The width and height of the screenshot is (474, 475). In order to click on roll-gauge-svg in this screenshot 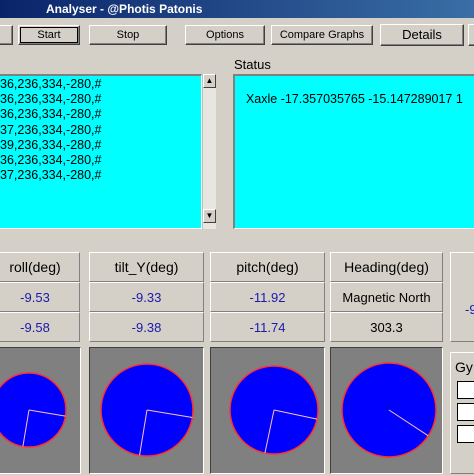, I will do `click(33, 410)`.